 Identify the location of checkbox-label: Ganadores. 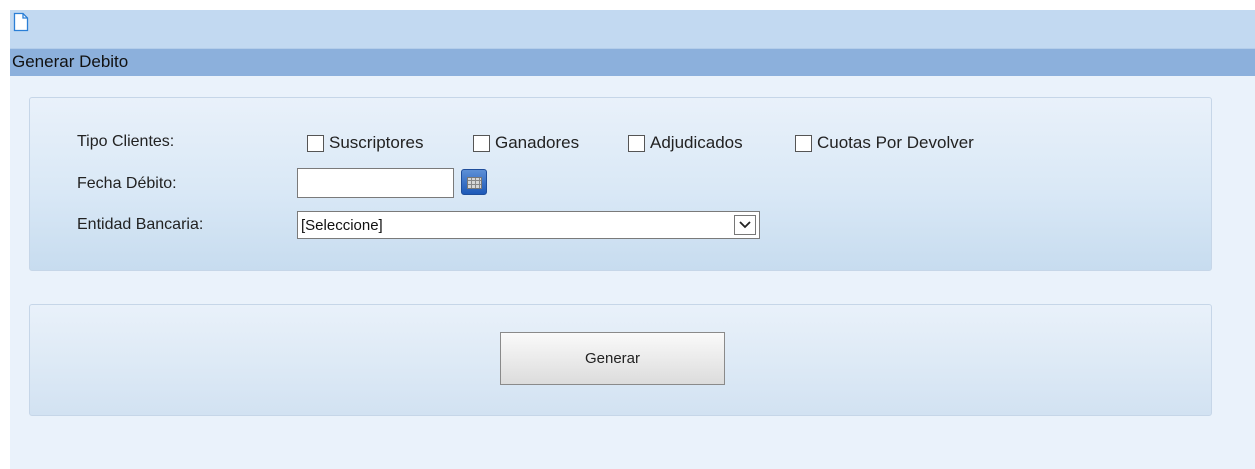
(537, 142).